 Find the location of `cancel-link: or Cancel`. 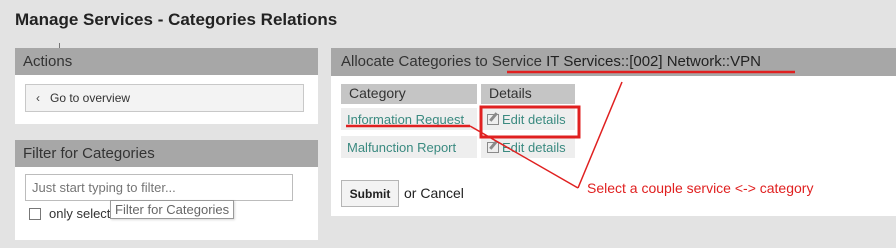

cancel-link: or Cancel is located at coordinates (434, 193).